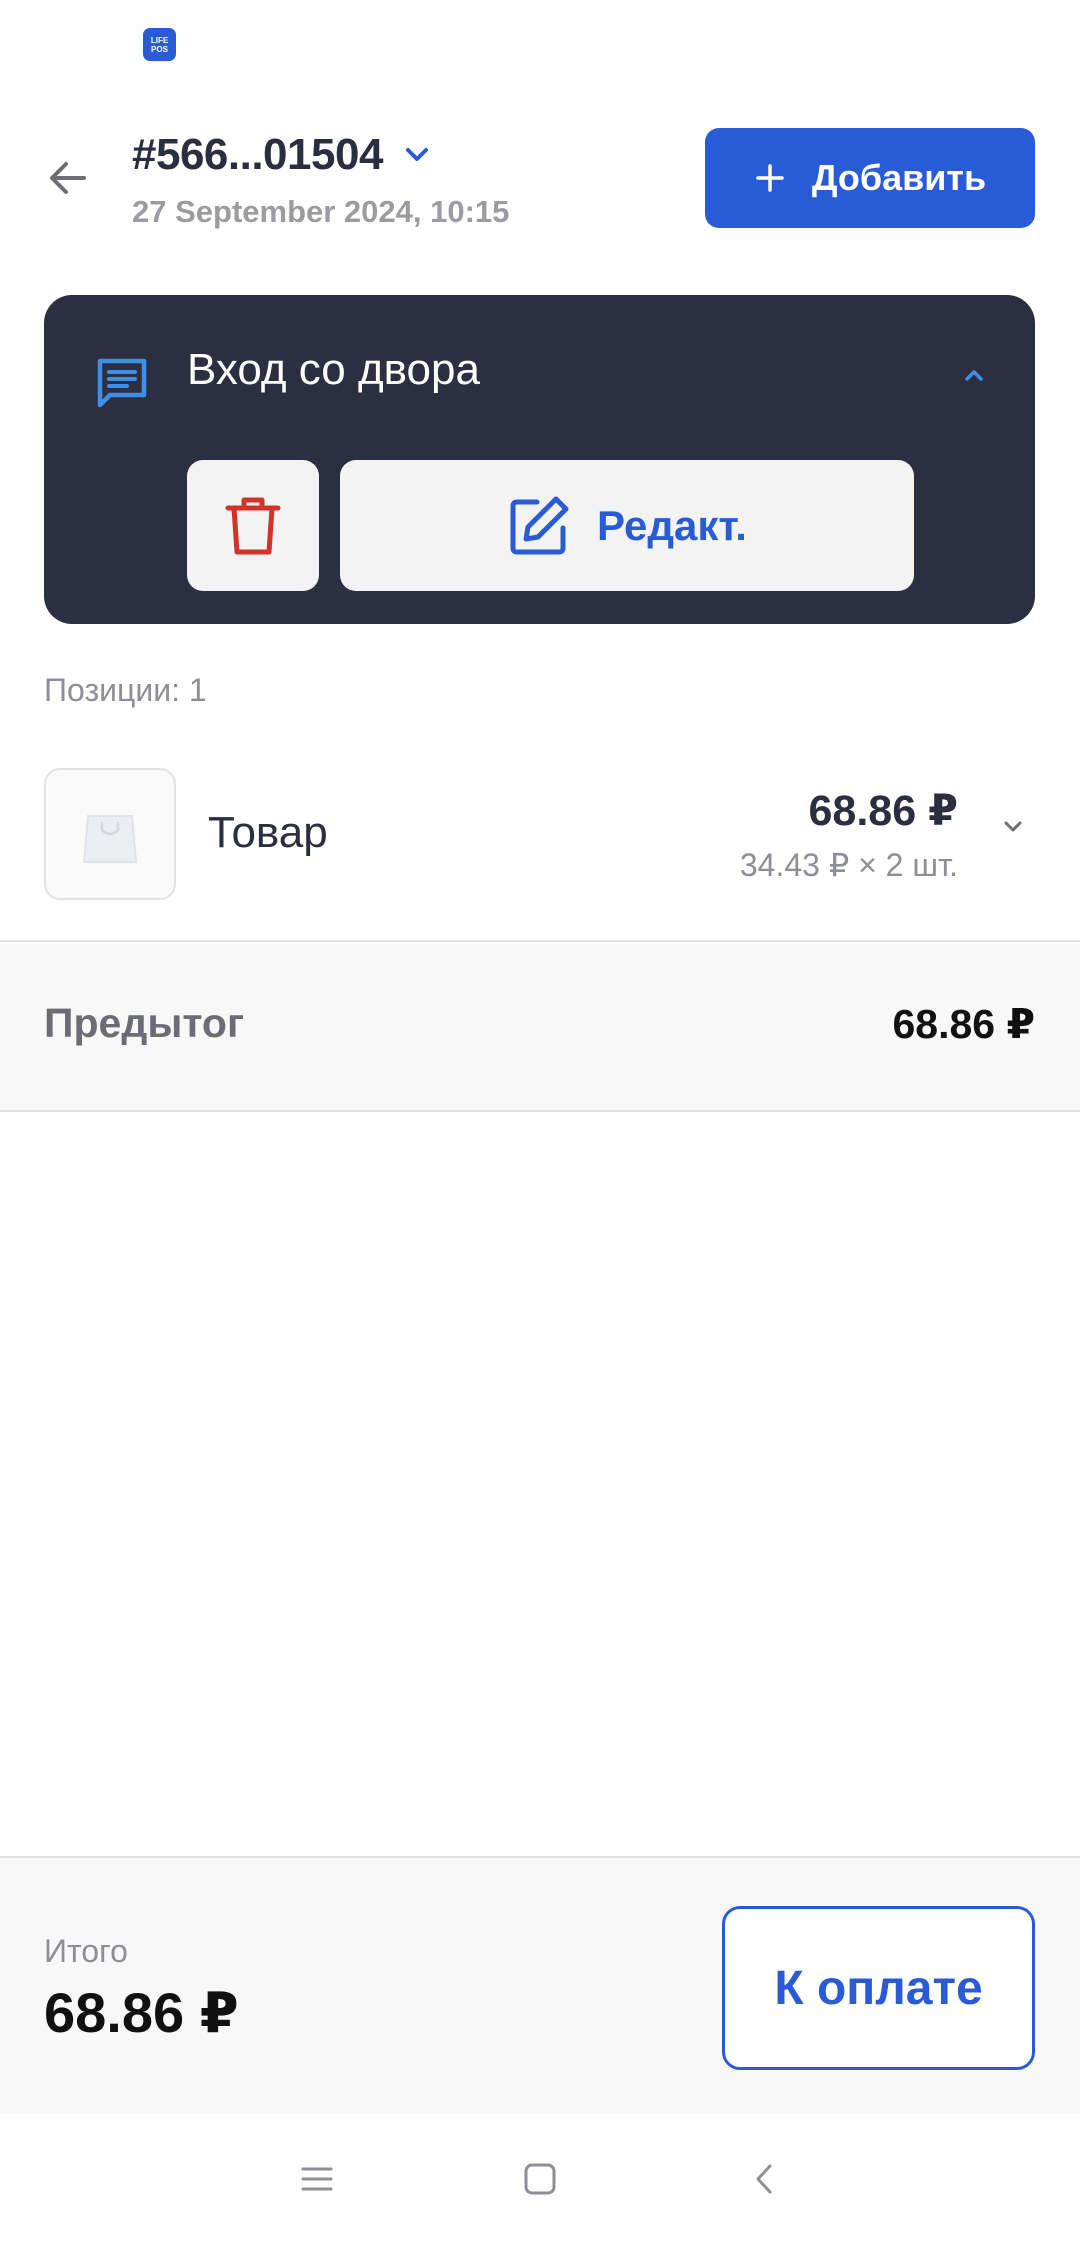  I want to click on collapse-button, so click(974, 375).